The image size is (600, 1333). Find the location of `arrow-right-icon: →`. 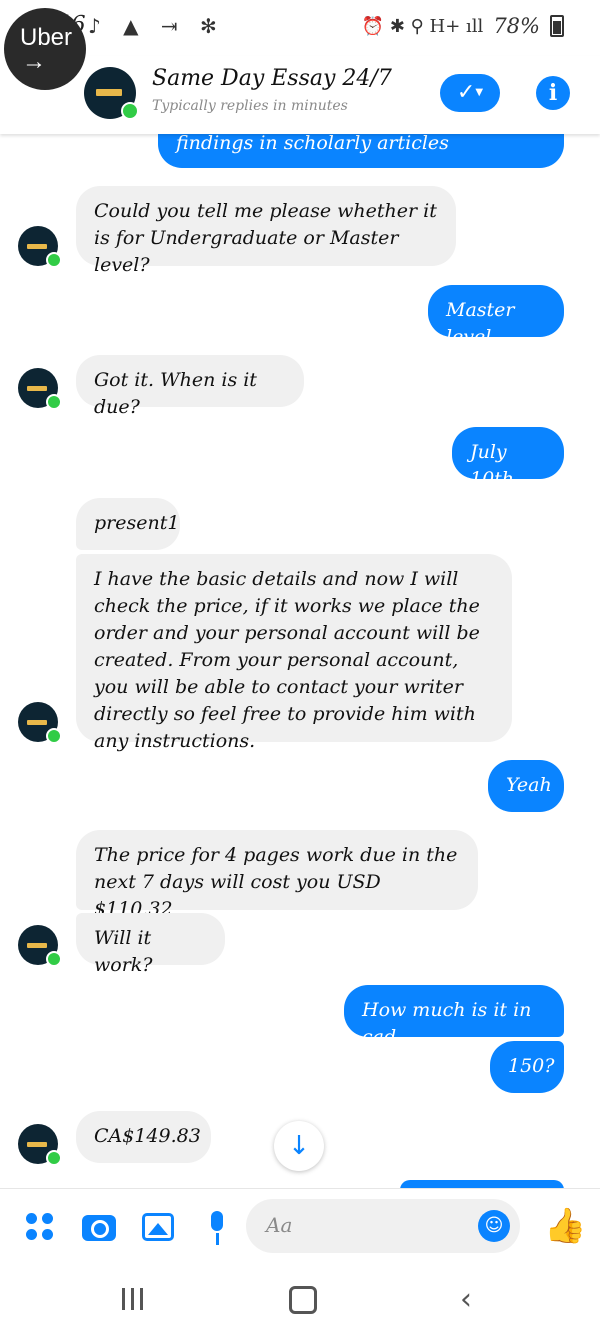

arrow-right-icon: → is located at coordinates (34, 61).